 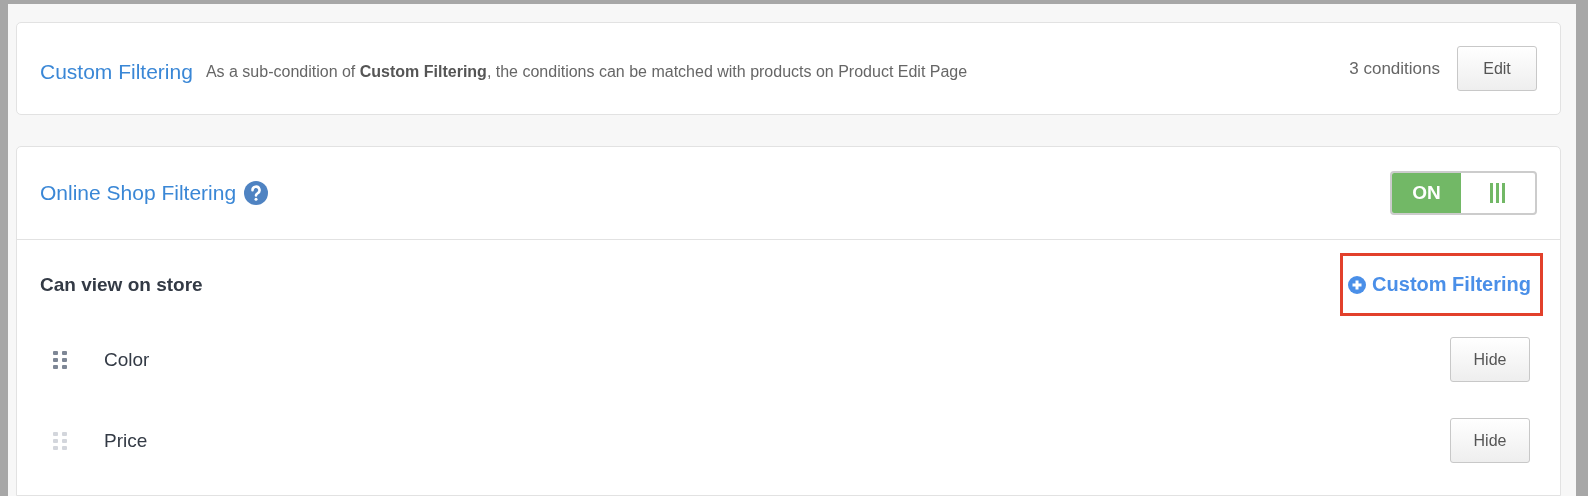 I want to click on section-title: Can view on store, so click(x=121, y=284).